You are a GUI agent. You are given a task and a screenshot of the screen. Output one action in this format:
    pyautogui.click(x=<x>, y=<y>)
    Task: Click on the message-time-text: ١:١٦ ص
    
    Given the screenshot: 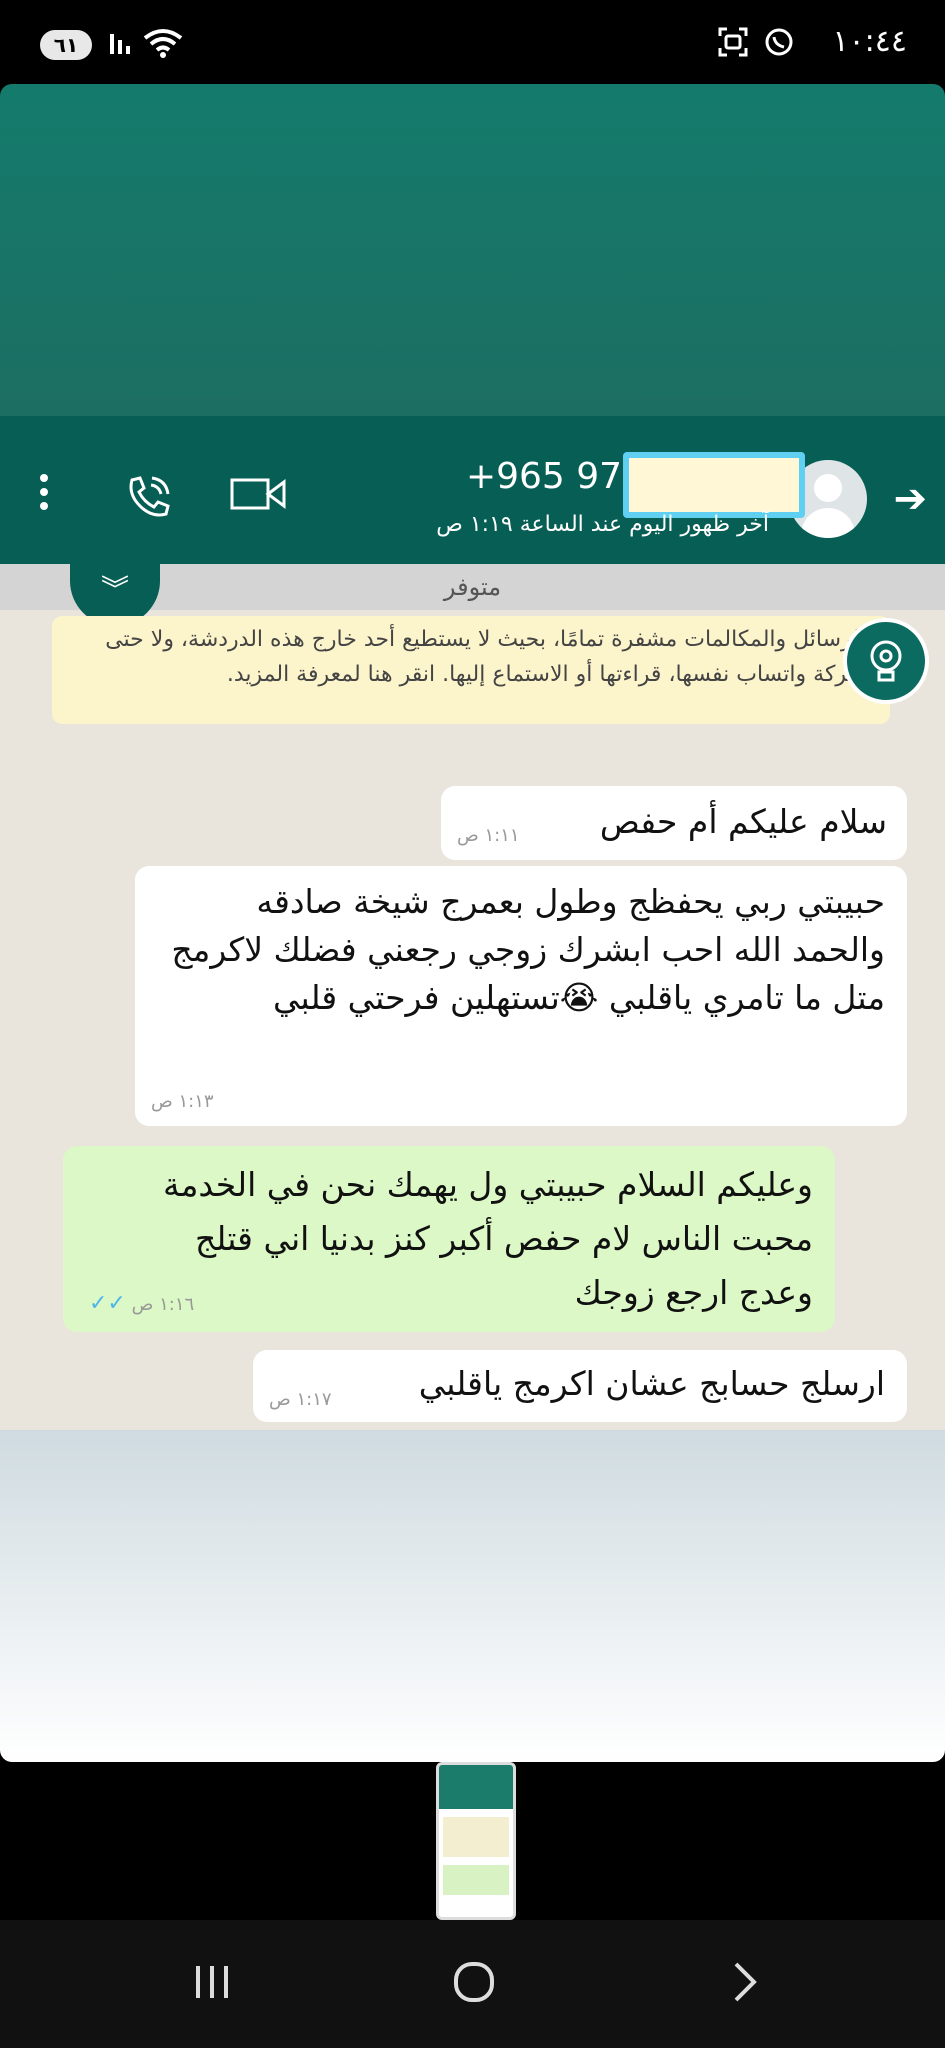 What is the action you would take?
    pyautogui.click(x=163, y=1304)
    